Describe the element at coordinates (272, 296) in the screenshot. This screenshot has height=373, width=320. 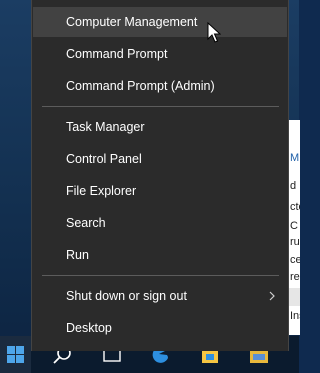
I see `chevron-right-icon` at that location.